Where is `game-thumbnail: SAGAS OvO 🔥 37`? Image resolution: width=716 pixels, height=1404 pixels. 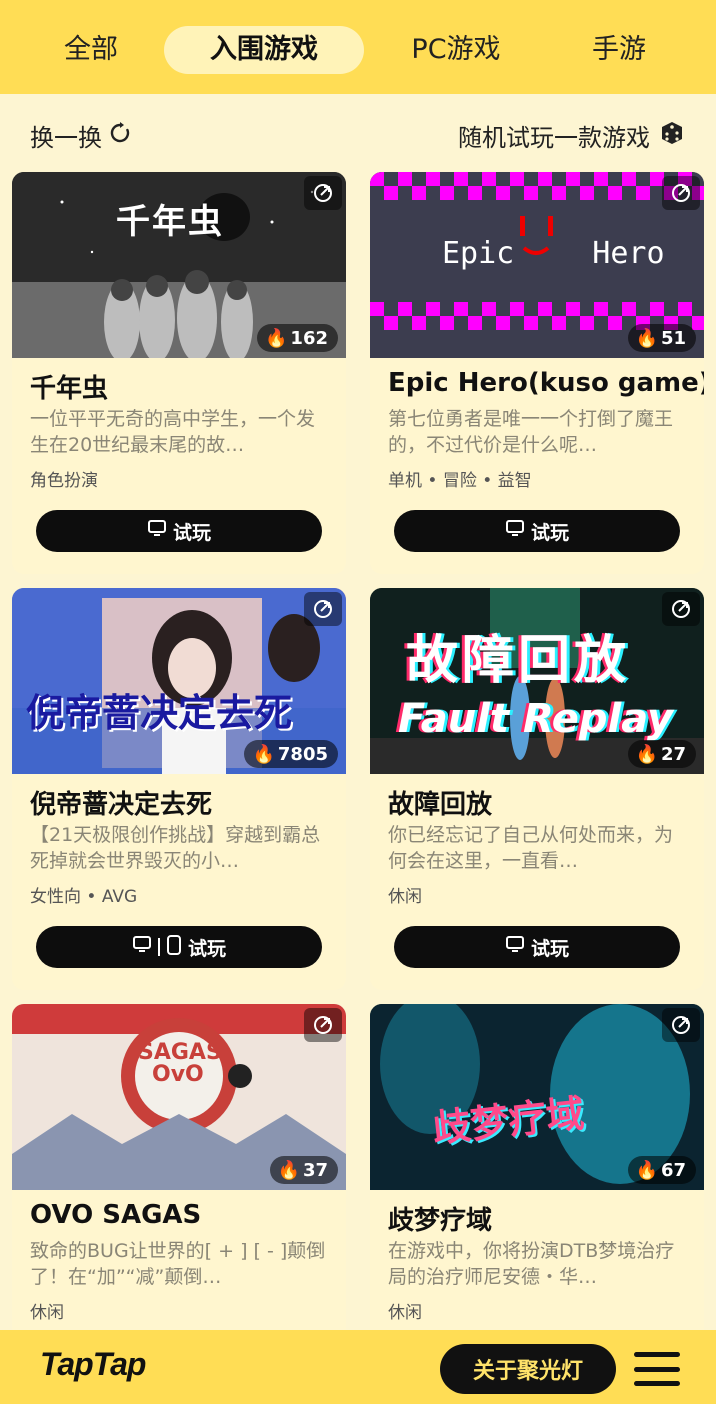 game-thumbnail: SAGAS OvO 🔥 37 is located at coordinates (179, 1097).